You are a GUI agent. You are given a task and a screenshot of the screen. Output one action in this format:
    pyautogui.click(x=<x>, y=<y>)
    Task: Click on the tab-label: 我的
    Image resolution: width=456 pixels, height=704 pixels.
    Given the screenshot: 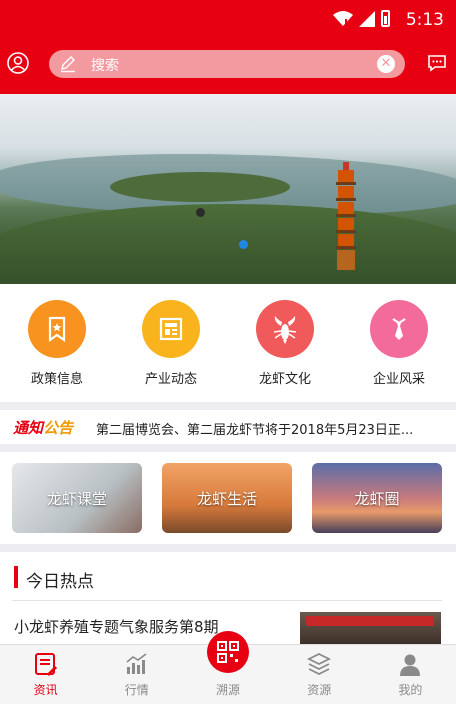 What is the action you would take?
    pyautogui.click(x=410, y=690)
    